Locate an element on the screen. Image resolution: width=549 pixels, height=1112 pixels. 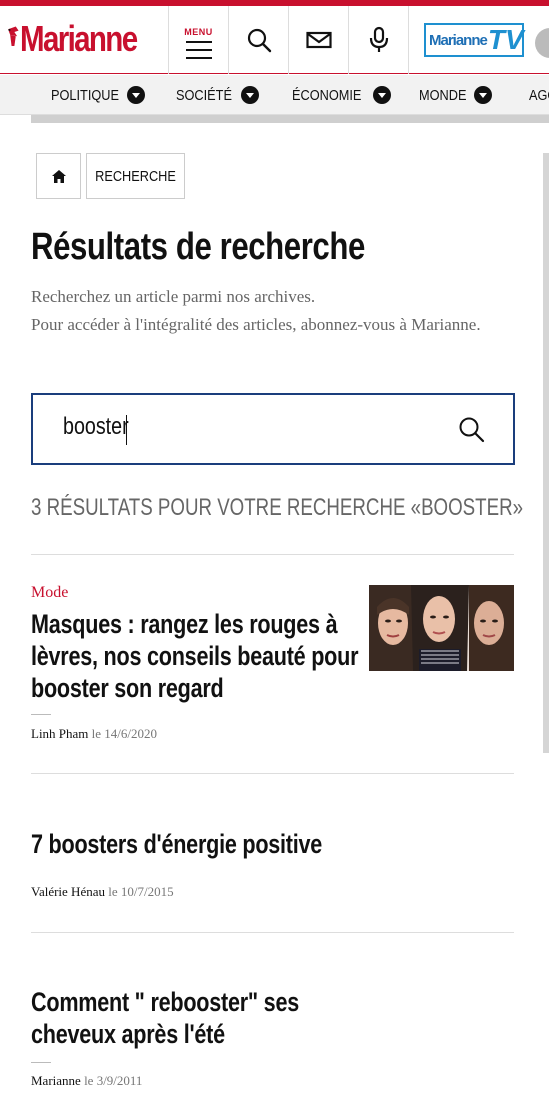
main-nav: POLITIQUE SOCIÉTÉ ÉCONOMIE MONDE AGO is located at coordinates (274, 95).